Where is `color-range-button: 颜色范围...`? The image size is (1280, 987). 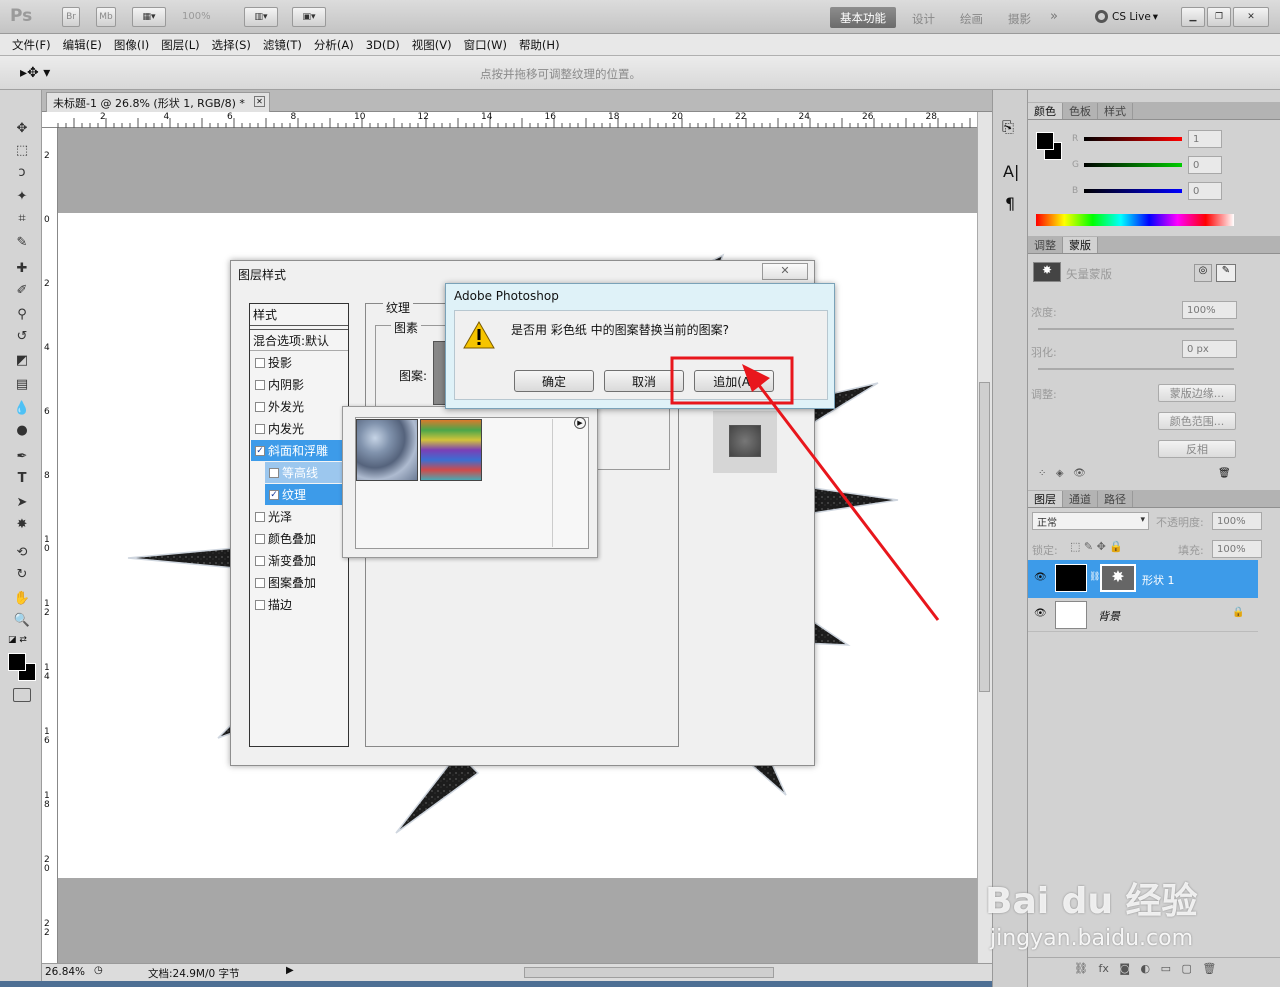 color-range-button: 颜色范围... is located at coordinates (1197, 421).